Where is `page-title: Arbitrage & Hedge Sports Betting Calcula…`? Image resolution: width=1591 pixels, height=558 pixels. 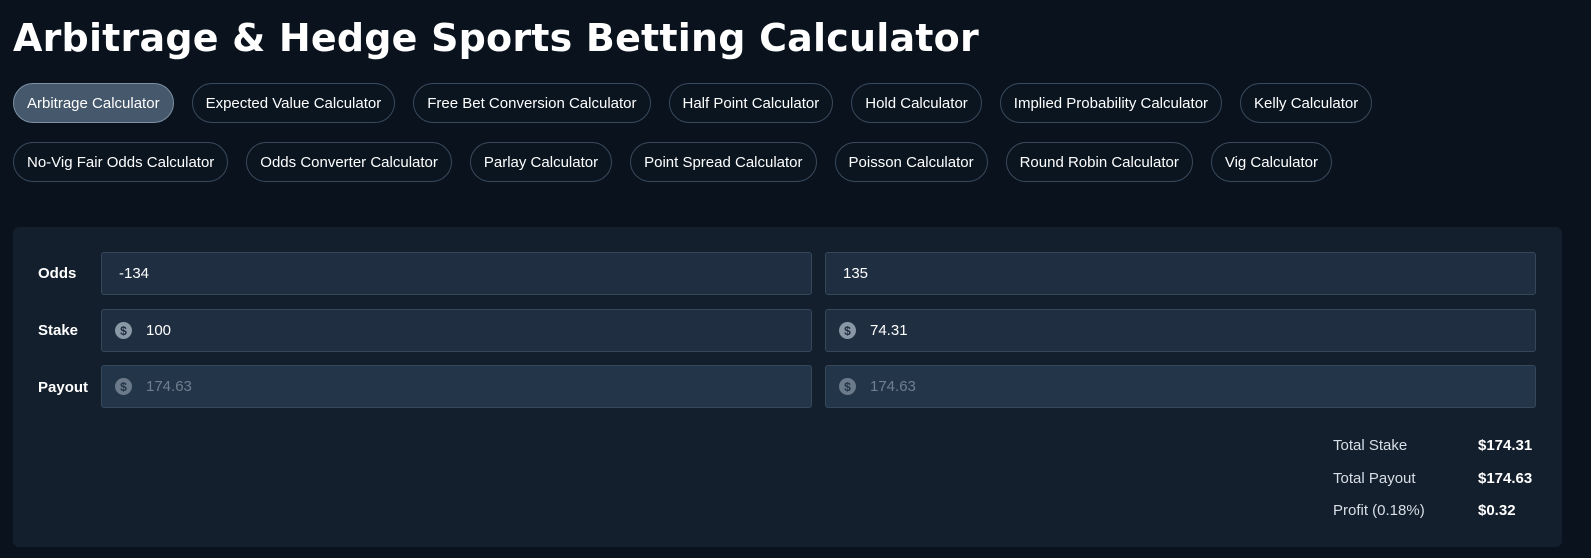 page-title: Arbitrage & Hedge Sports Betting Calcula… is located at coordinates (496, 38).